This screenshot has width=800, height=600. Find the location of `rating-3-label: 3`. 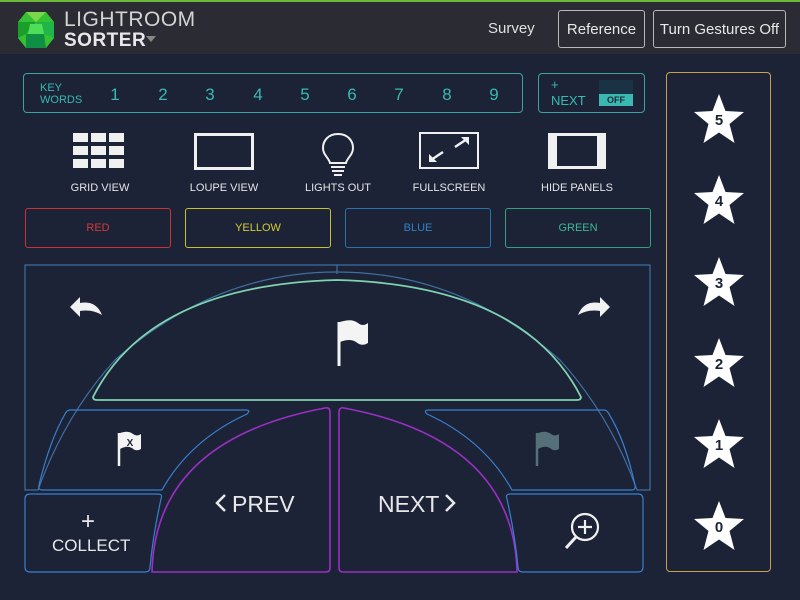

rating-3-label: 3 is located at coordinates (719, 283).